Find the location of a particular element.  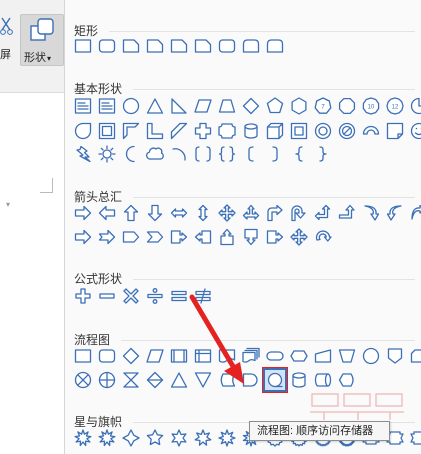

round-corner-rectangle-icon is located at coordinates (227, 46).